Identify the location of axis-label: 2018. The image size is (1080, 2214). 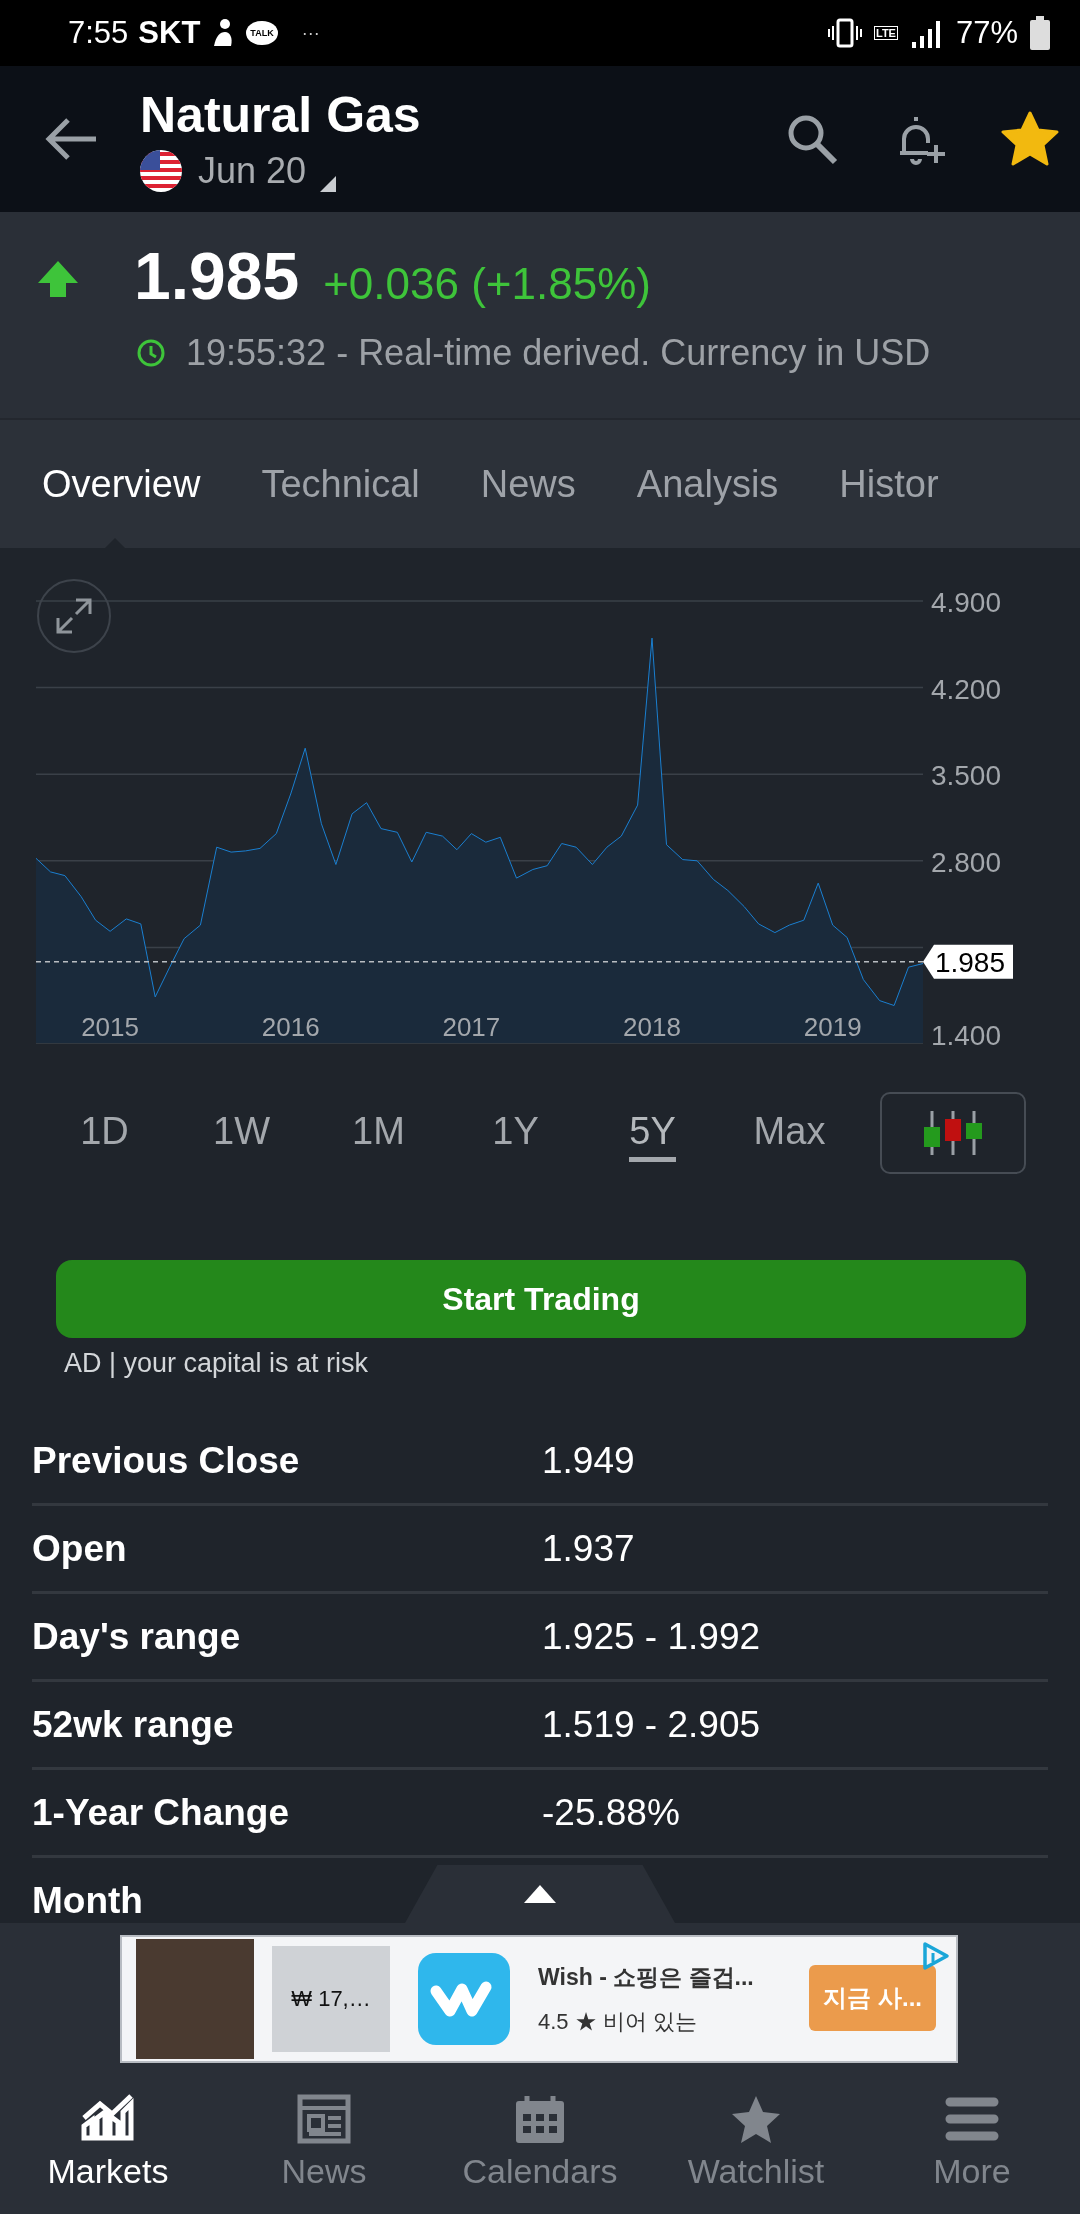
(652, 1027).